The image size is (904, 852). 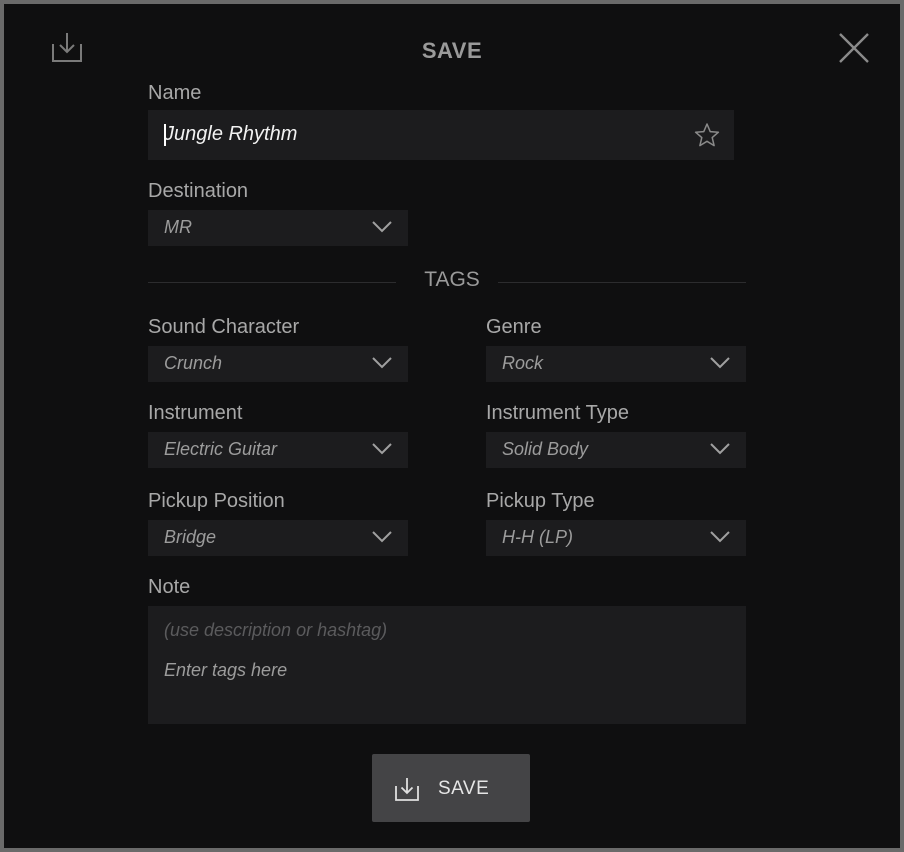 What do you see at coordinates (221, 449) in the screenshot?
I see `instrument-value: Electric Guitar` at bounding box center [221, 449].